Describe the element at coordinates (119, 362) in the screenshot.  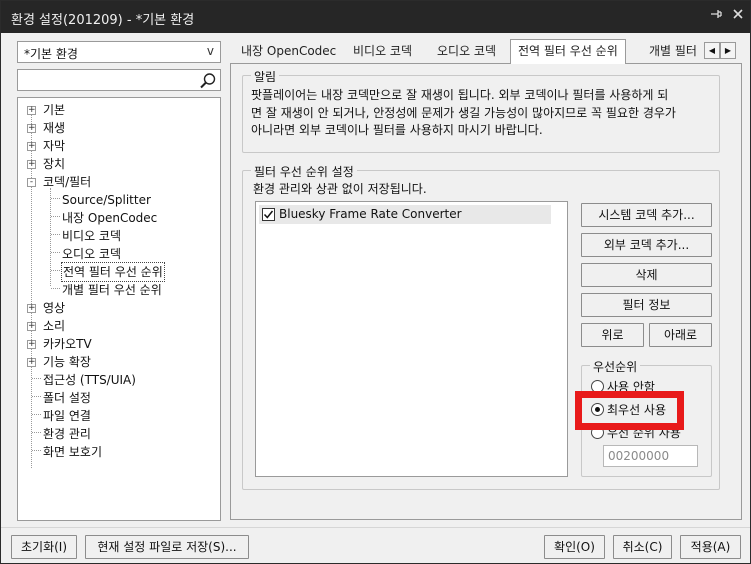
I see `tree-item-extensions: + 기능 확장` at that location.